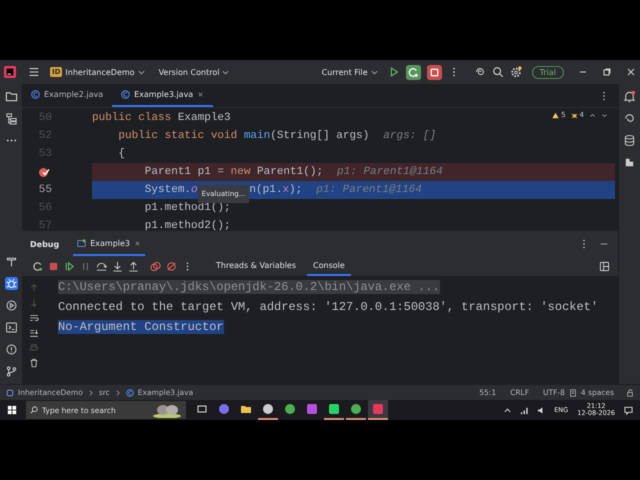 This screenshot has height=480, width=640. Describe the element at coordinates (276, 136) in the screenshot. I see `code-line: public static void main(String[] args) args: []` at that location.